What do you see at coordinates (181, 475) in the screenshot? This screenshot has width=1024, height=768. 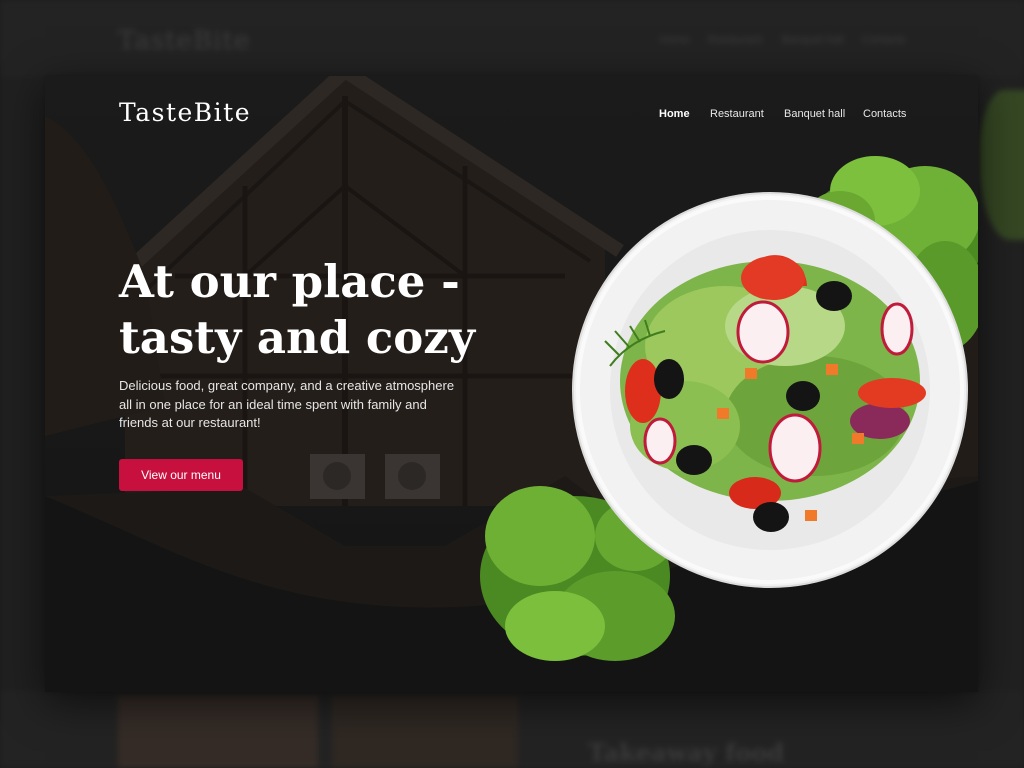 I see `view-menu-button: View our menu` at bounding box center [181, 475].